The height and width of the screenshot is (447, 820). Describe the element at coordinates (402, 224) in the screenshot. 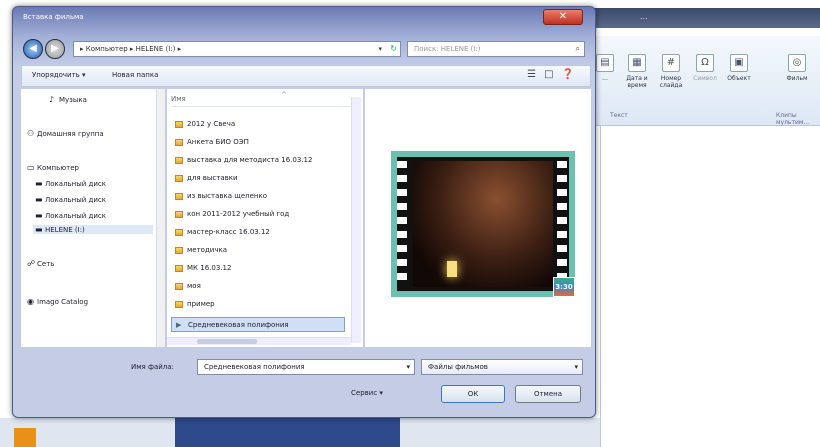

I see `film-perforation-left` at that location.